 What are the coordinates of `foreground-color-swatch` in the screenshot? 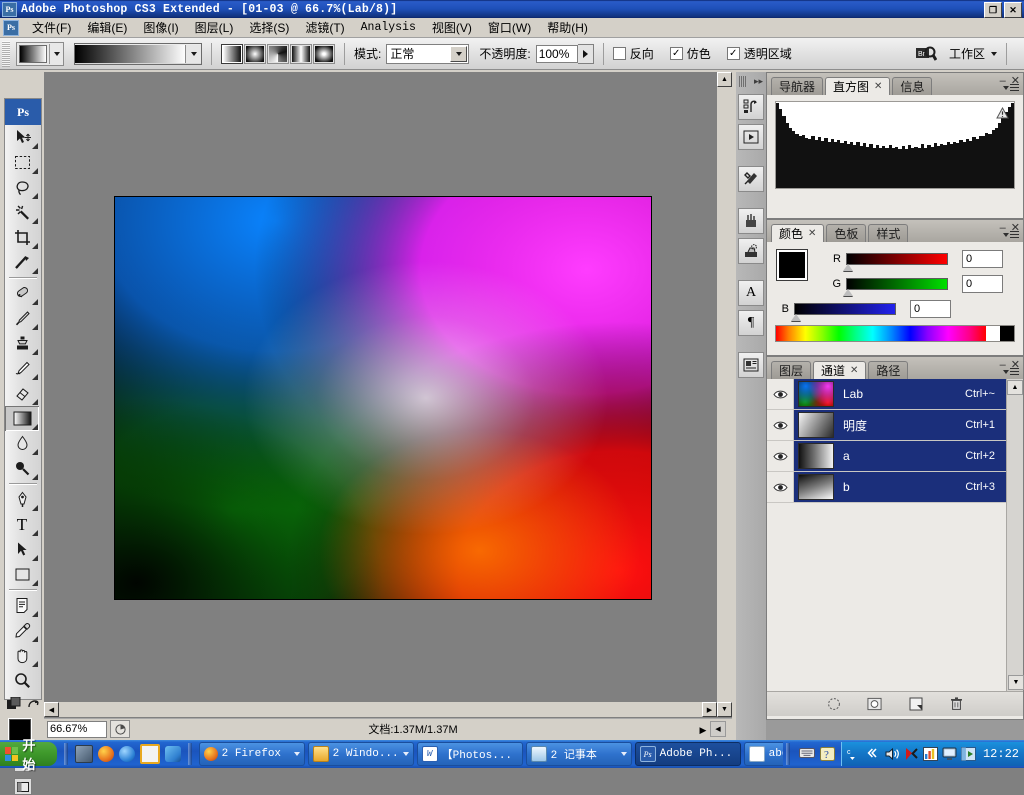 It's located at (792, 265).